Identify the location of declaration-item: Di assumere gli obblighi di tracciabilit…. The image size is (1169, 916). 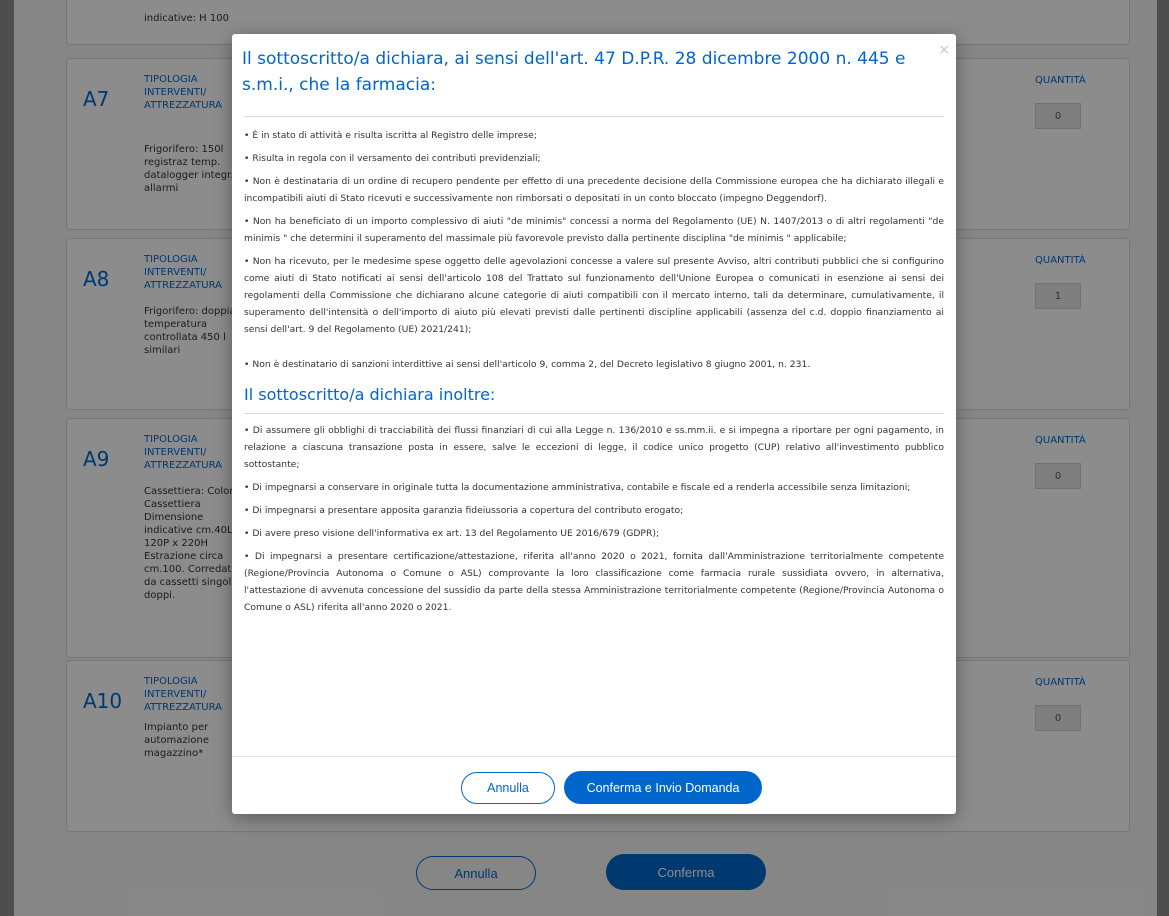
(594, 447).